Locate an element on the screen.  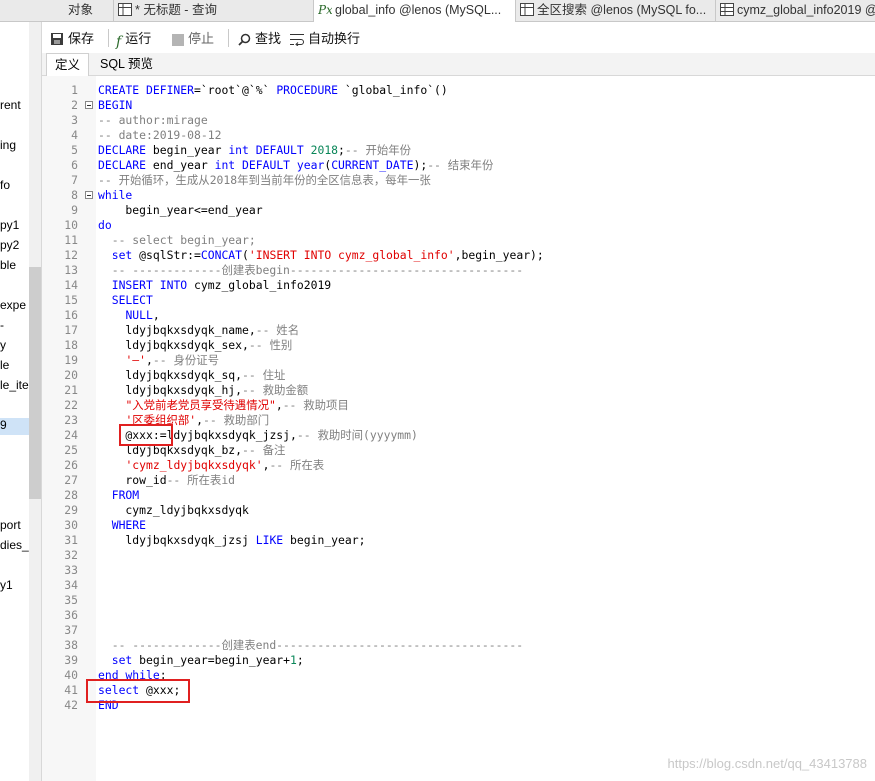
tab-sql-preview: SQL 预览 is located at coordinates (126, 64).